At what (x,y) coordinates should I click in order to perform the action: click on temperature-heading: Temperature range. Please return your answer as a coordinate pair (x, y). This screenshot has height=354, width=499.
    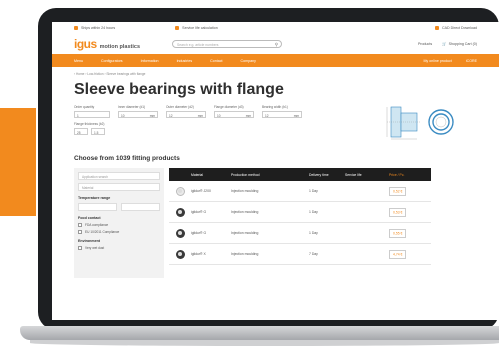
    Looking at the image, I should click on (94, 198).